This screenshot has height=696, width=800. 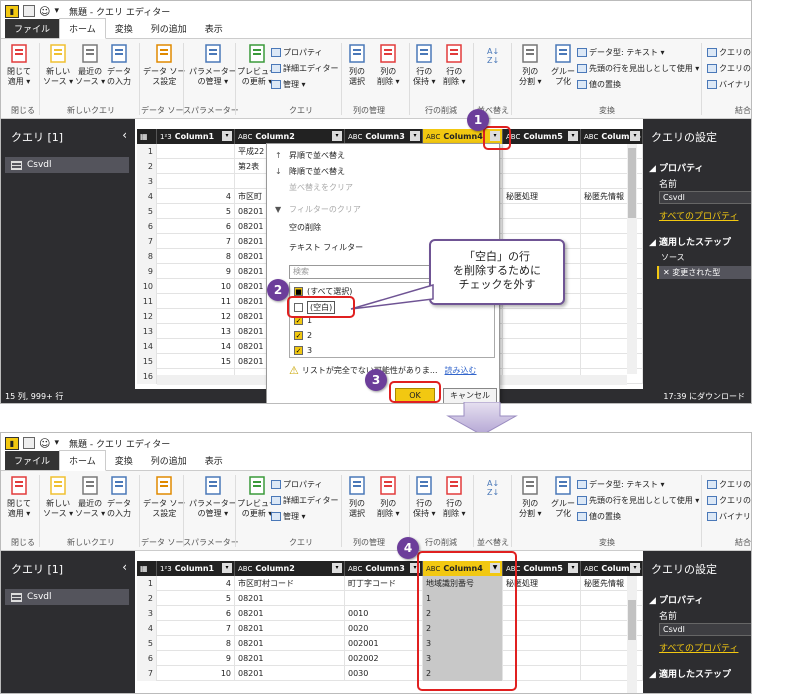 I want to click on filter-item-2: ✓ 2, so click(x=303, y=335).